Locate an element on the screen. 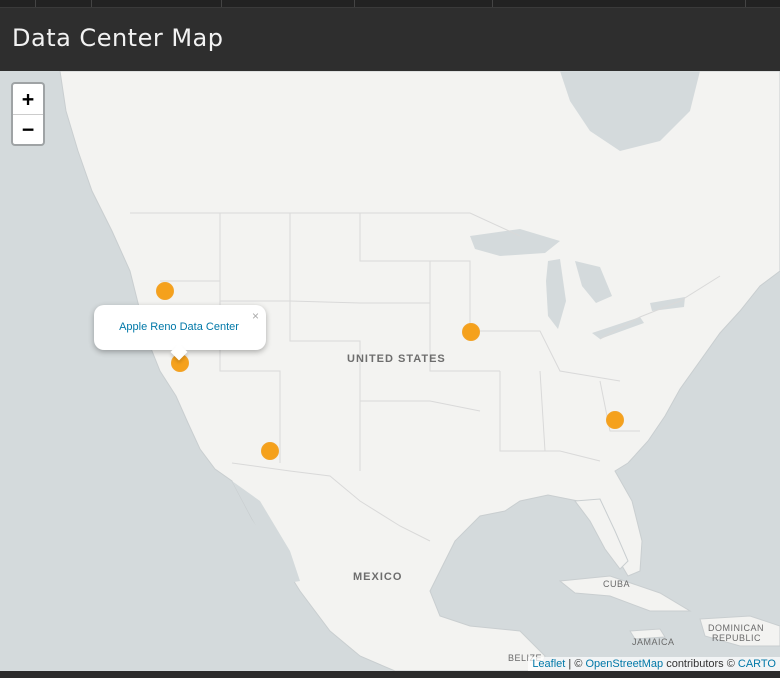  header: Data Center Map is located at coordinates (390, 39).